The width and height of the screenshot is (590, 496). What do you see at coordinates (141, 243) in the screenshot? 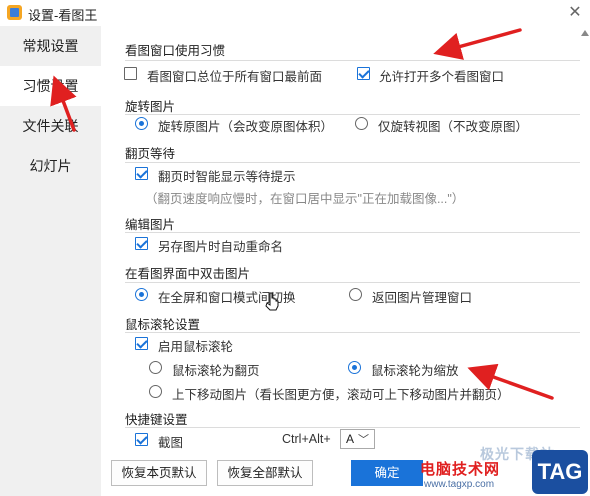
I see `auto-rename-checkbox` at bounding box center [141, 243].